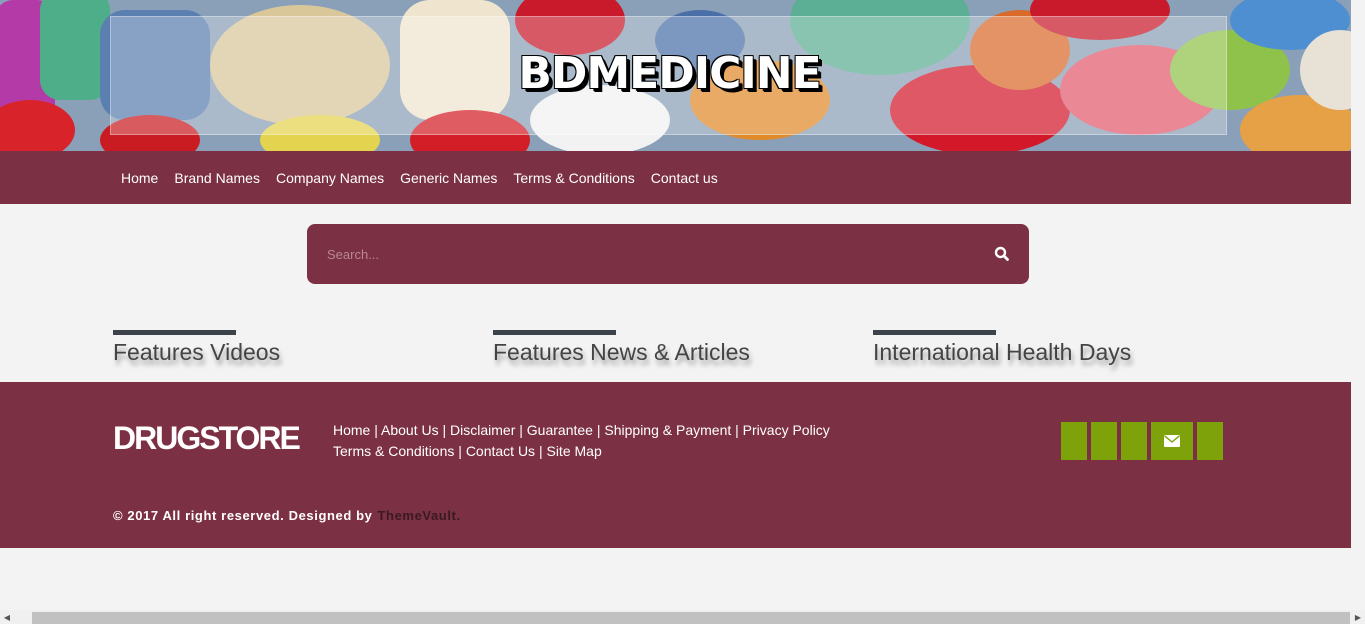  I want to click on footer-logo: DRUGSTORE, so click(207, 438).